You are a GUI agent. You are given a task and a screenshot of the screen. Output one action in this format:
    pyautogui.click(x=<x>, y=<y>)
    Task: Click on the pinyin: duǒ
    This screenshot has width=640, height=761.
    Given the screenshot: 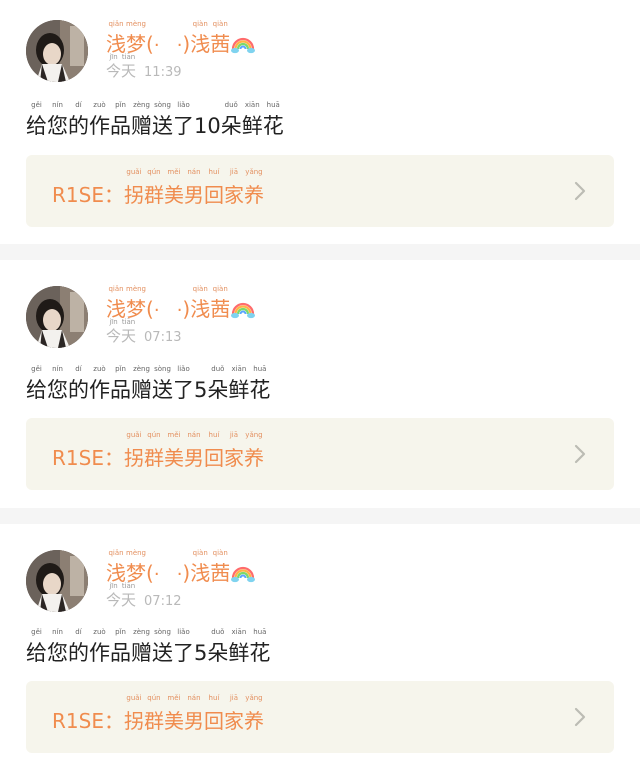 What is the action you would take?
    pyautogui.click(x=231, y=105)
    